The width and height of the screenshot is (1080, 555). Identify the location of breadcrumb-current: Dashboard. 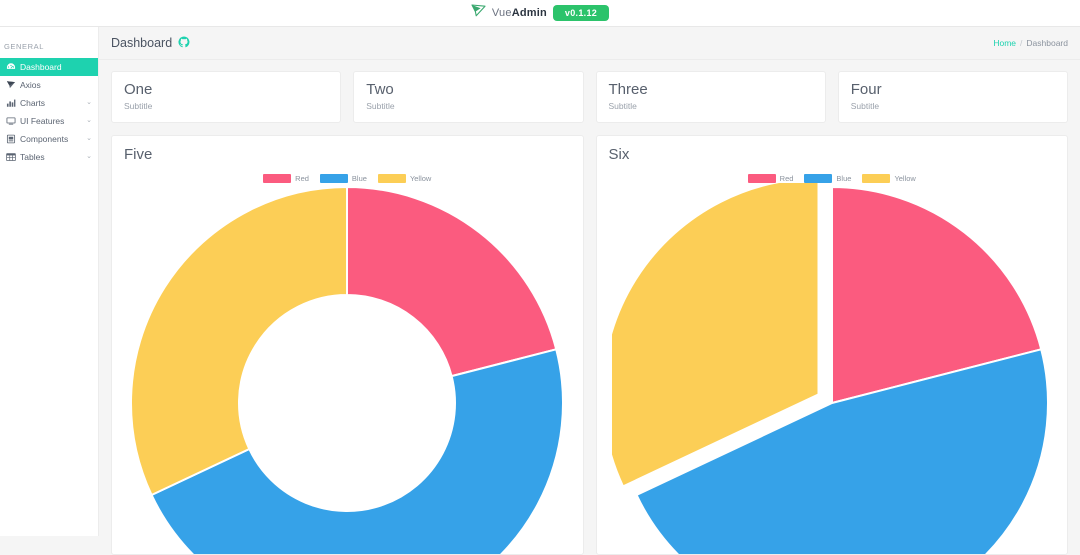
(1047, 43).